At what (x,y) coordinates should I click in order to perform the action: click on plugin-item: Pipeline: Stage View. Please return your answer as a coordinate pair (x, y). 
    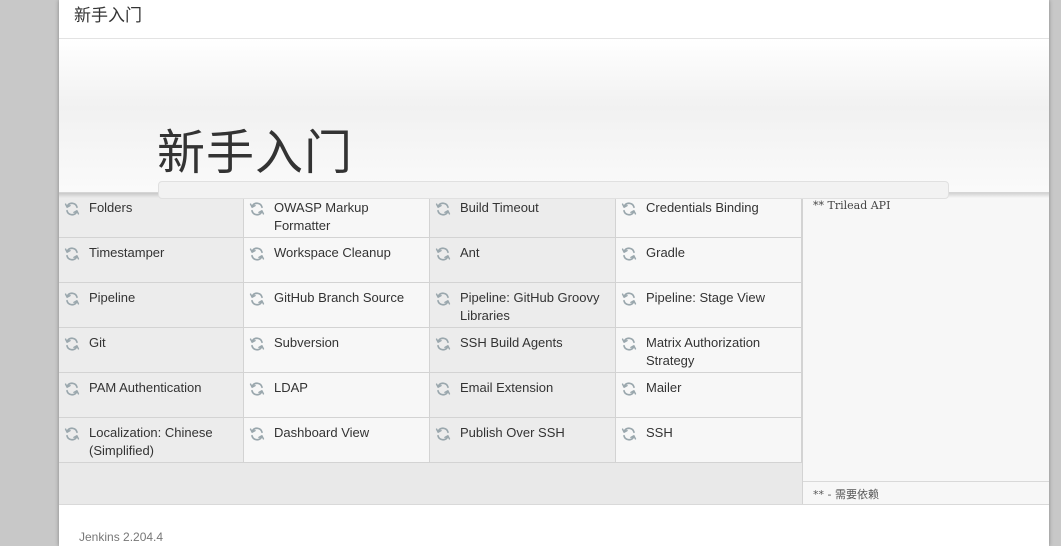
    Looking at the image, I should click on (709, 305).